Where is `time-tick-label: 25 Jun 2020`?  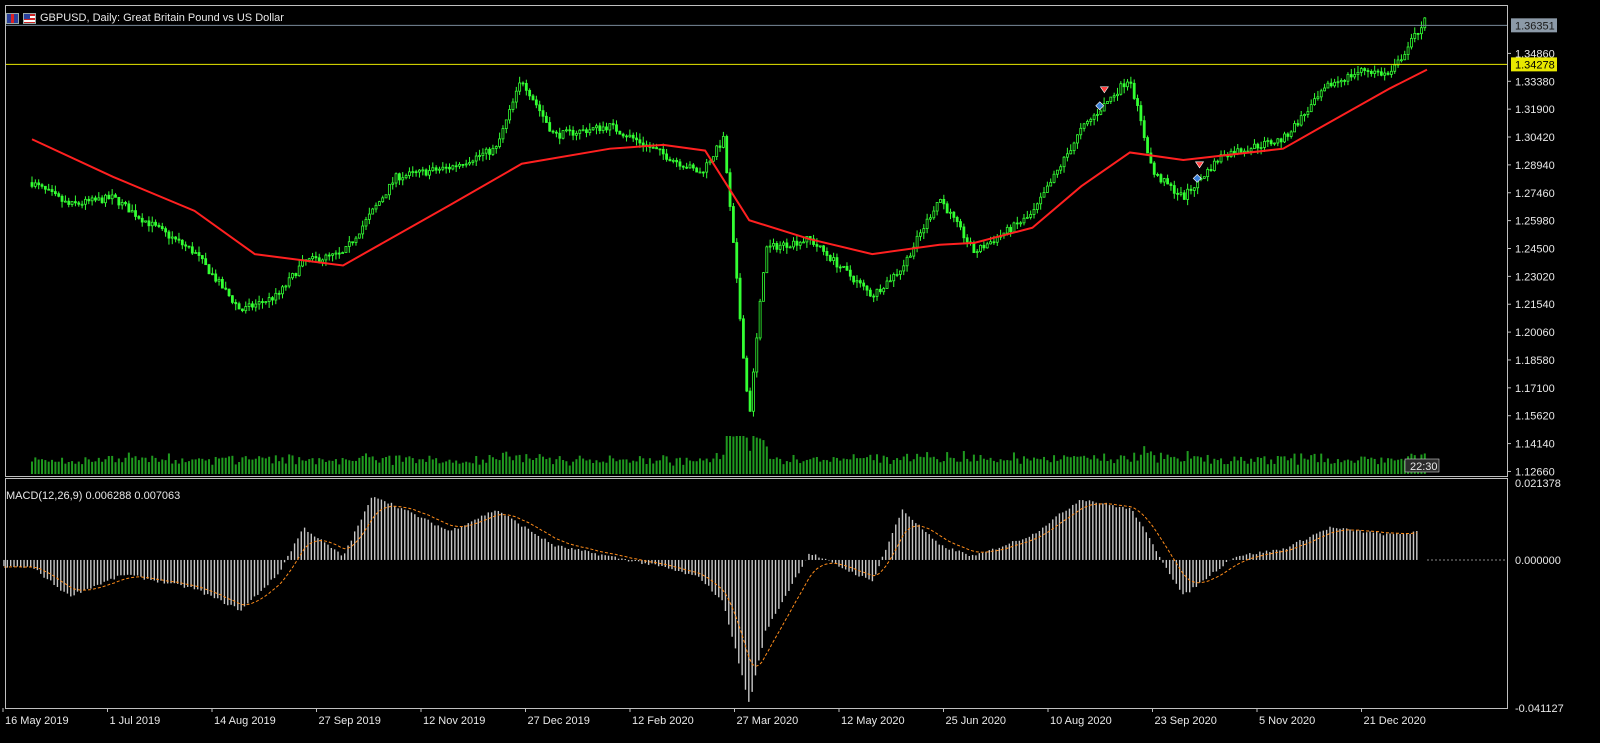
time-tick-label: 25 Jun 2020 is located at coordinates (976, 721).